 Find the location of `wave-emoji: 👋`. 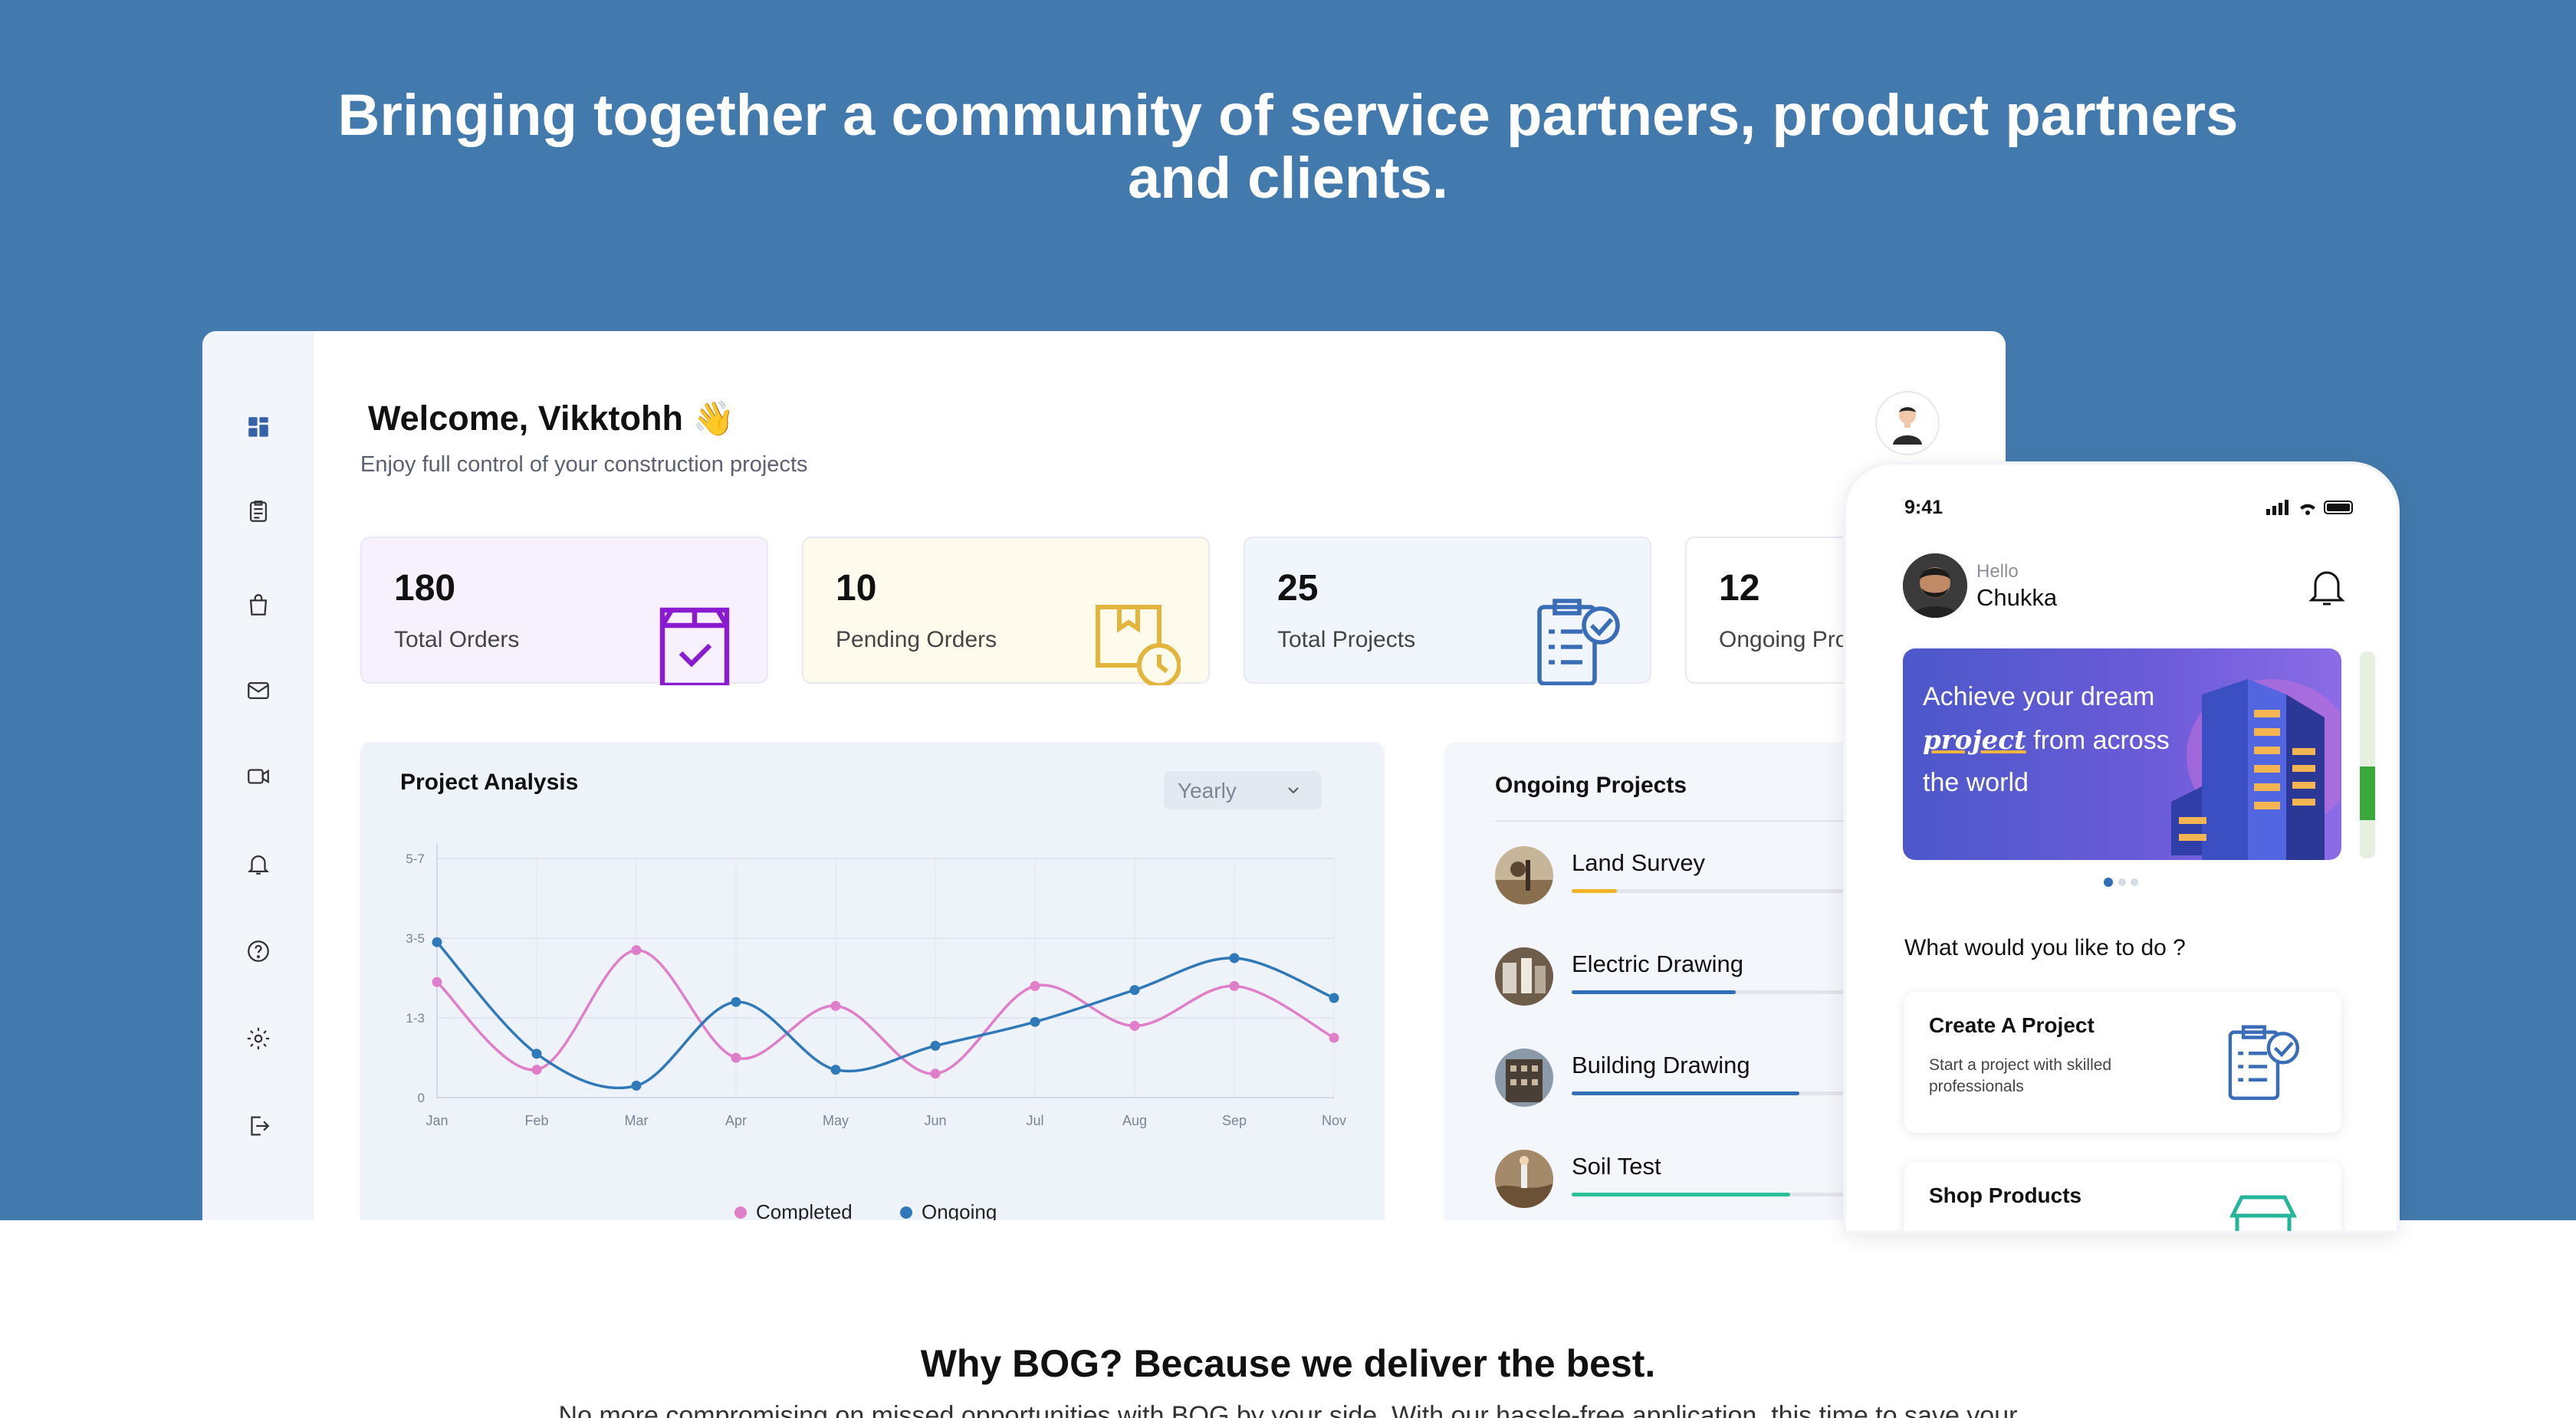

wave-emoji: 👋 is located at coordinates (714, 419).